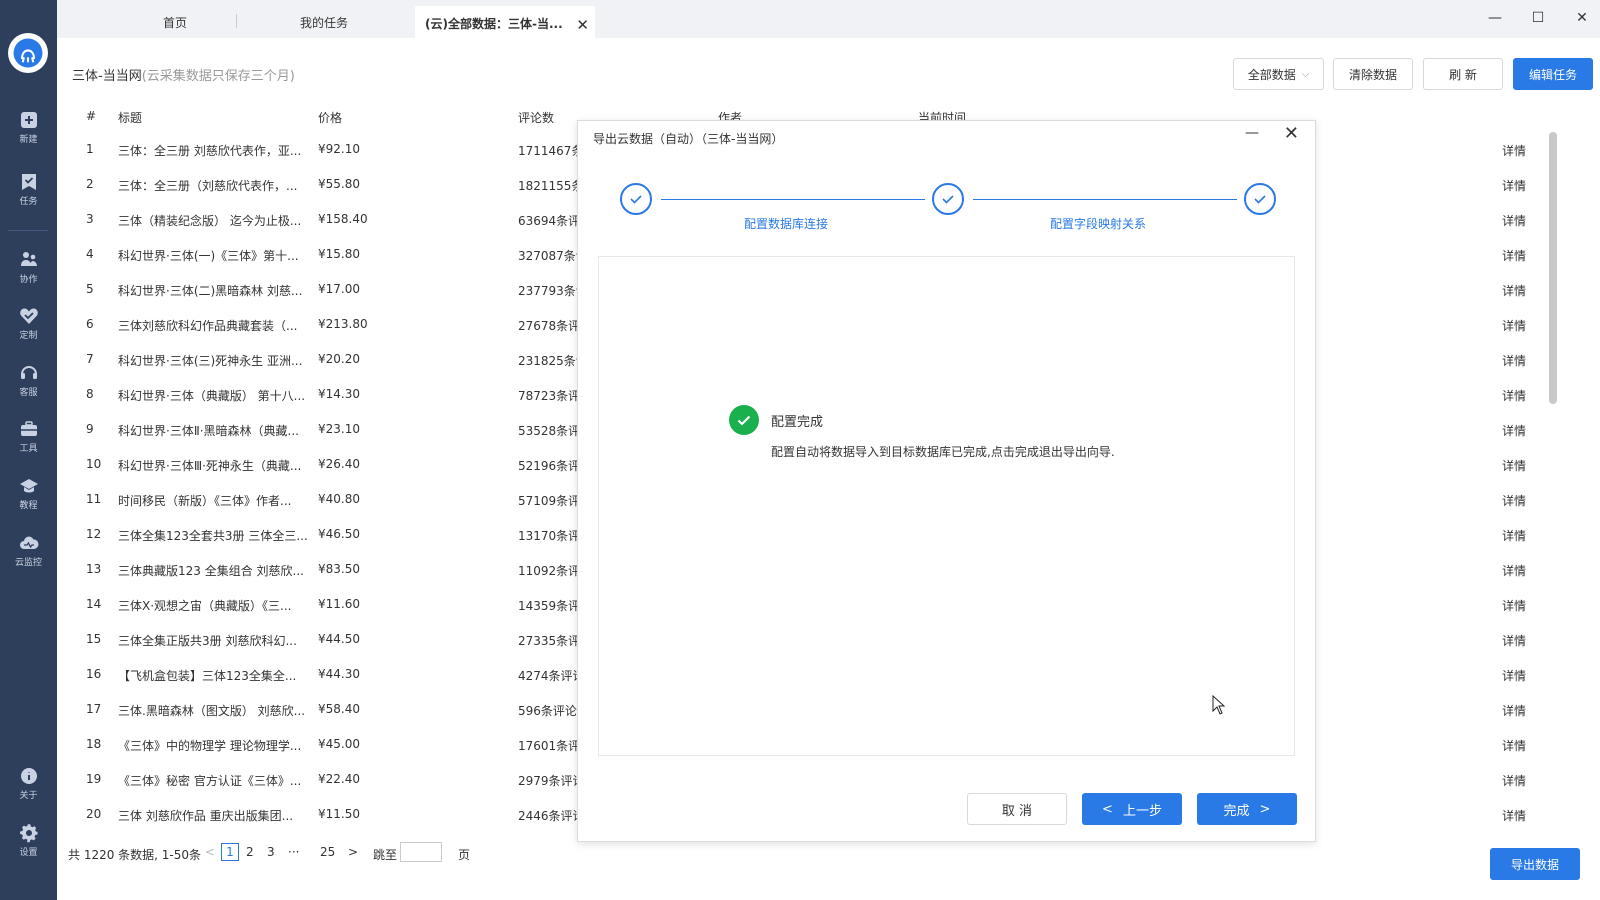 Image resolution: width=1600 pixels, height=900 pixels. Describe the element at coordinates (330, 118) in the screenshot. I see `column-header-price: 价格` at that location.